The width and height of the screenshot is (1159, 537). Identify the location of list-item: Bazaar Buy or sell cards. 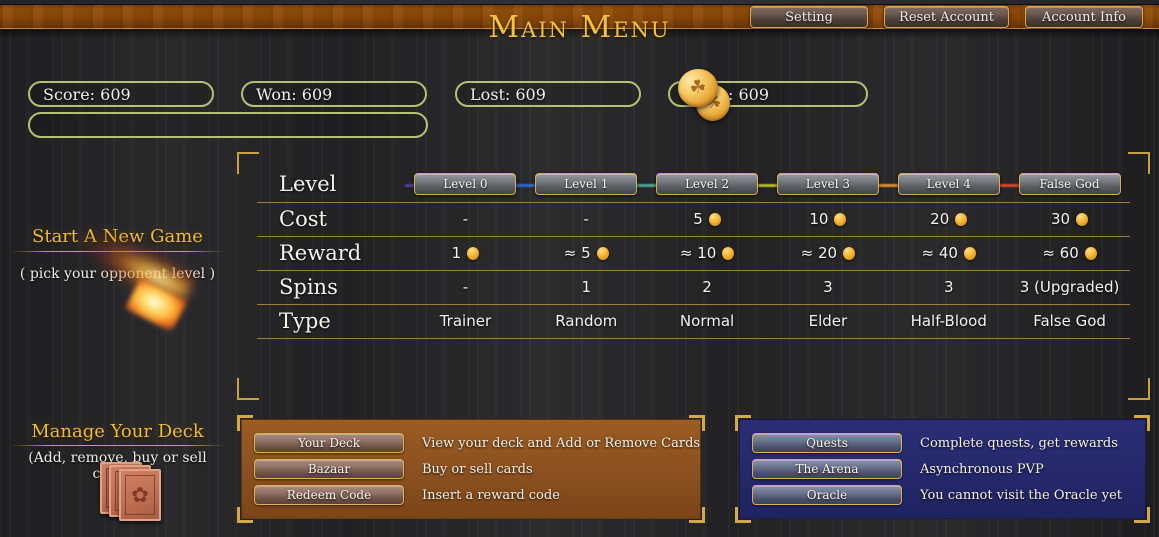
(477, 469).